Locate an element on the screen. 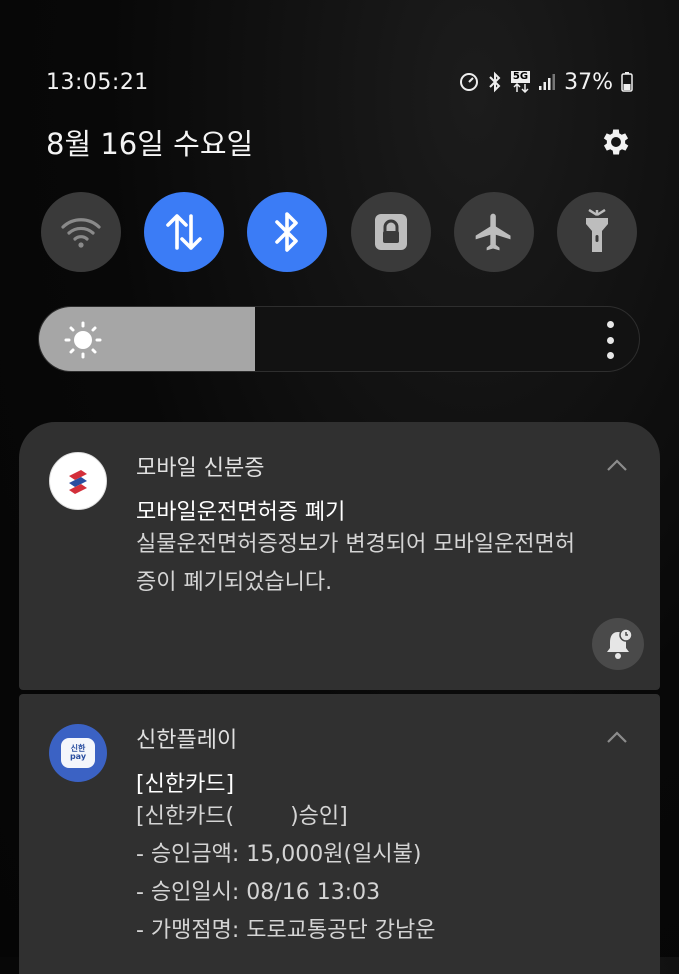 This screenshot has width=679, height=974. date-label: 8월 16일 수요일 is located at coordinates (150, 144).